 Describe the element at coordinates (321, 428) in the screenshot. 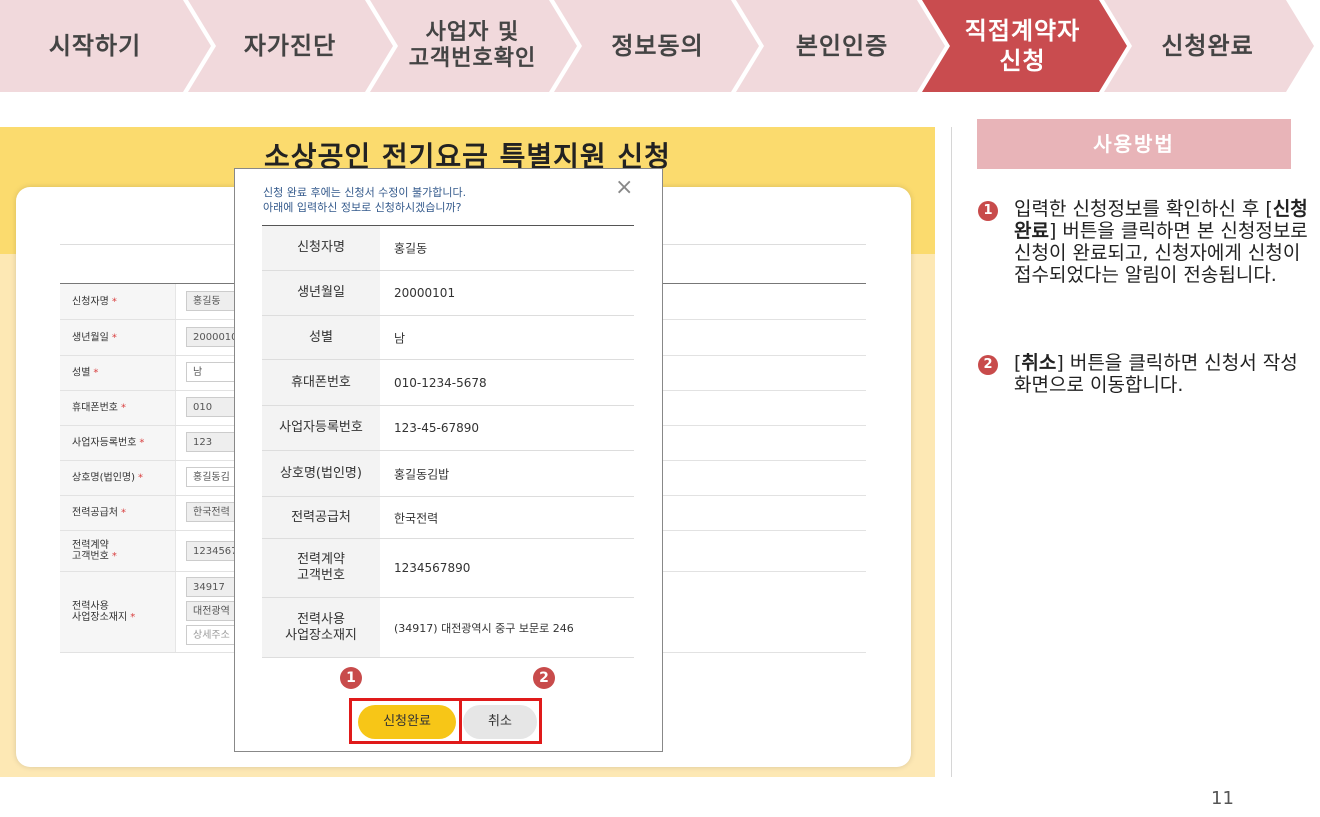

I see `modal-row-label: 사업자등록번호` at that location.